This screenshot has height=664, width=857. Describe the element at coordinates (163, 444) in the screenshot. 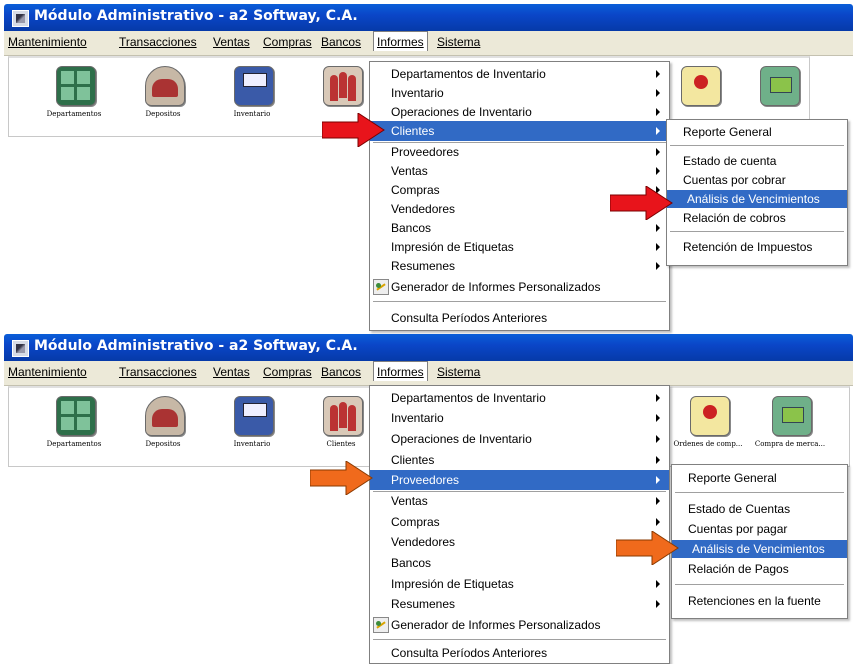

I see `toolbar-label: Depositos` at that location.